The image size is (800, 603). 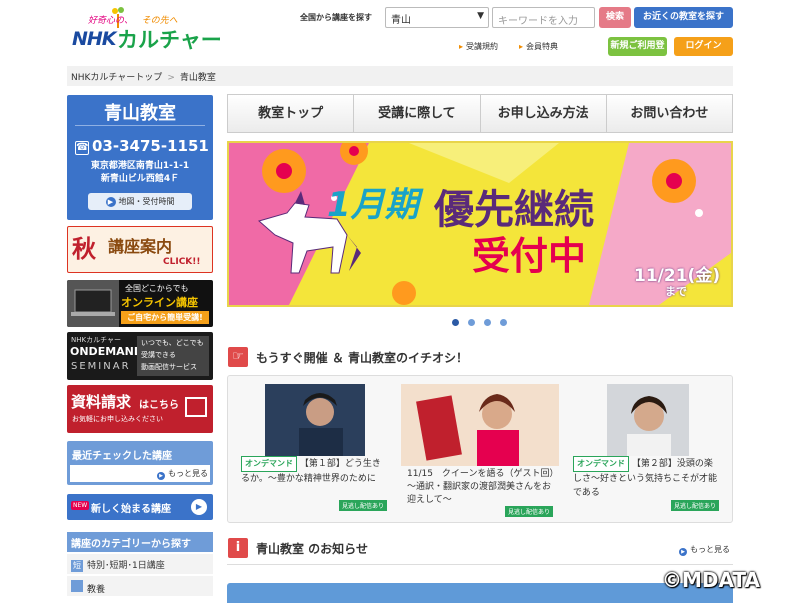 I want to click on banner-text: 受講できる, so click(x=158, y=355).